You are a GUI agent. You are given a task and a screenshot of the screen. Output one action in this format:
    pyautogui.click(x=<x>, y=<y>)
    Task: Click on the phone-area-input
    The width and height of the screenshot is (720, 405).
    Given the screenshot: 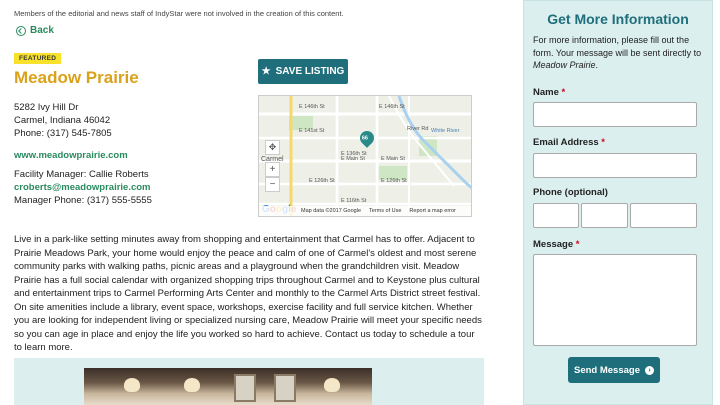 What is the action you would take?
    pyautogui.click(x=556, y=215)
    